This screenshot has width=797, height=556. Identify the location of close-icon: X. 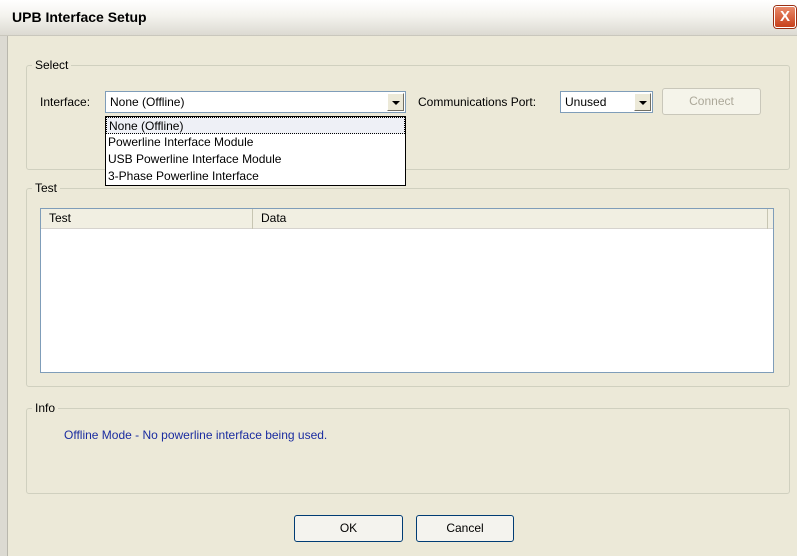
(784, 16).